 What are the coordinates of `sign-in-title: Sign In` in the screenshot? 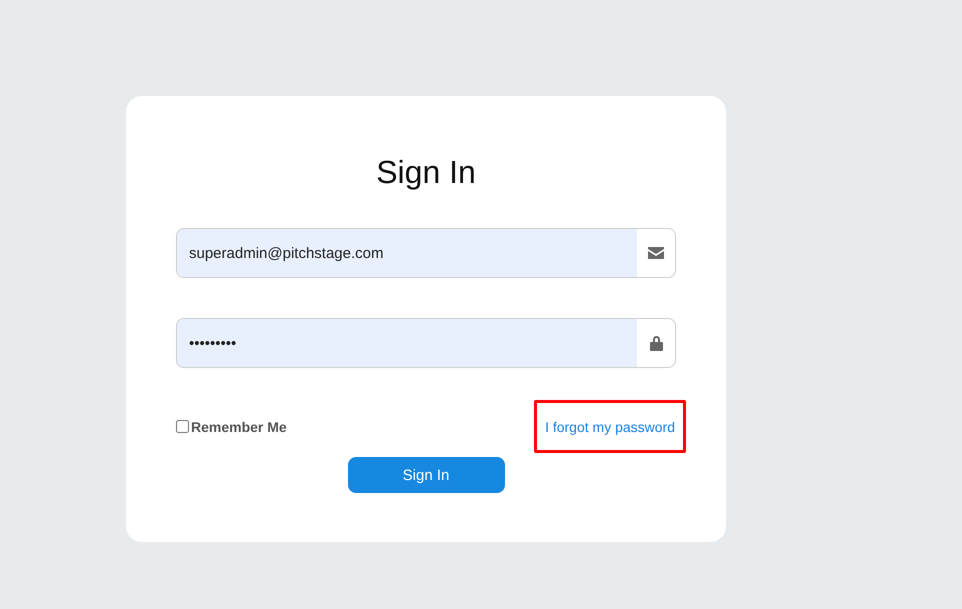 It's located at (426, 172).